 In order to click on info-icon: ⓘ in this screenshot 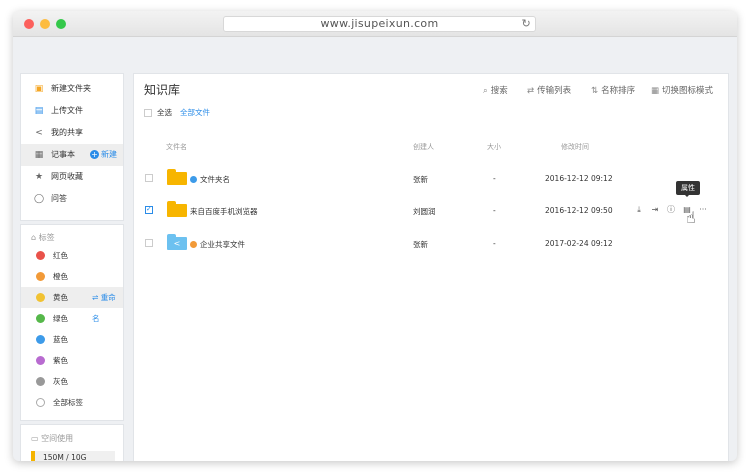, I will do `click(671, 209)`.